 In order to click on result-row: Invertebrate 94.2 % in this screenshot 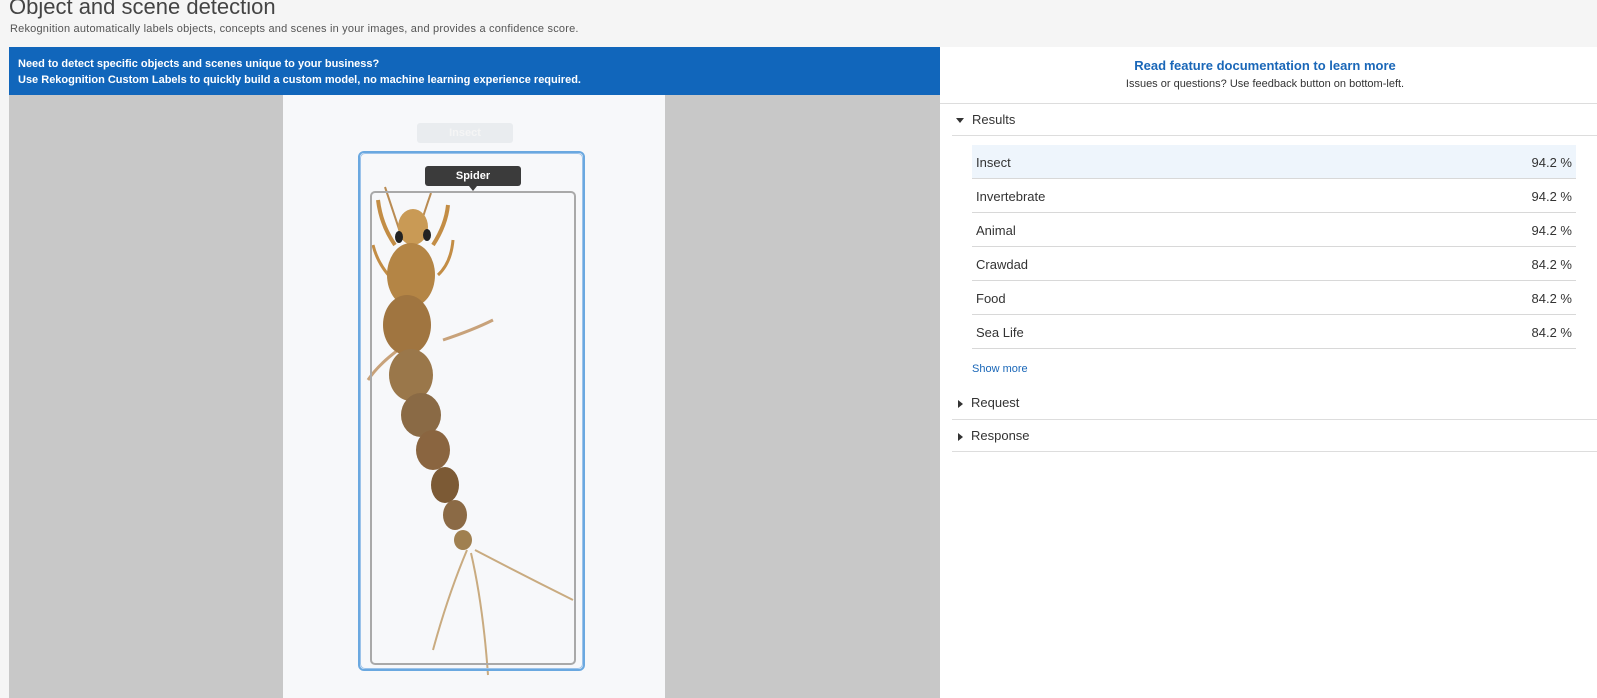, I will do `click(1274, 196)`.